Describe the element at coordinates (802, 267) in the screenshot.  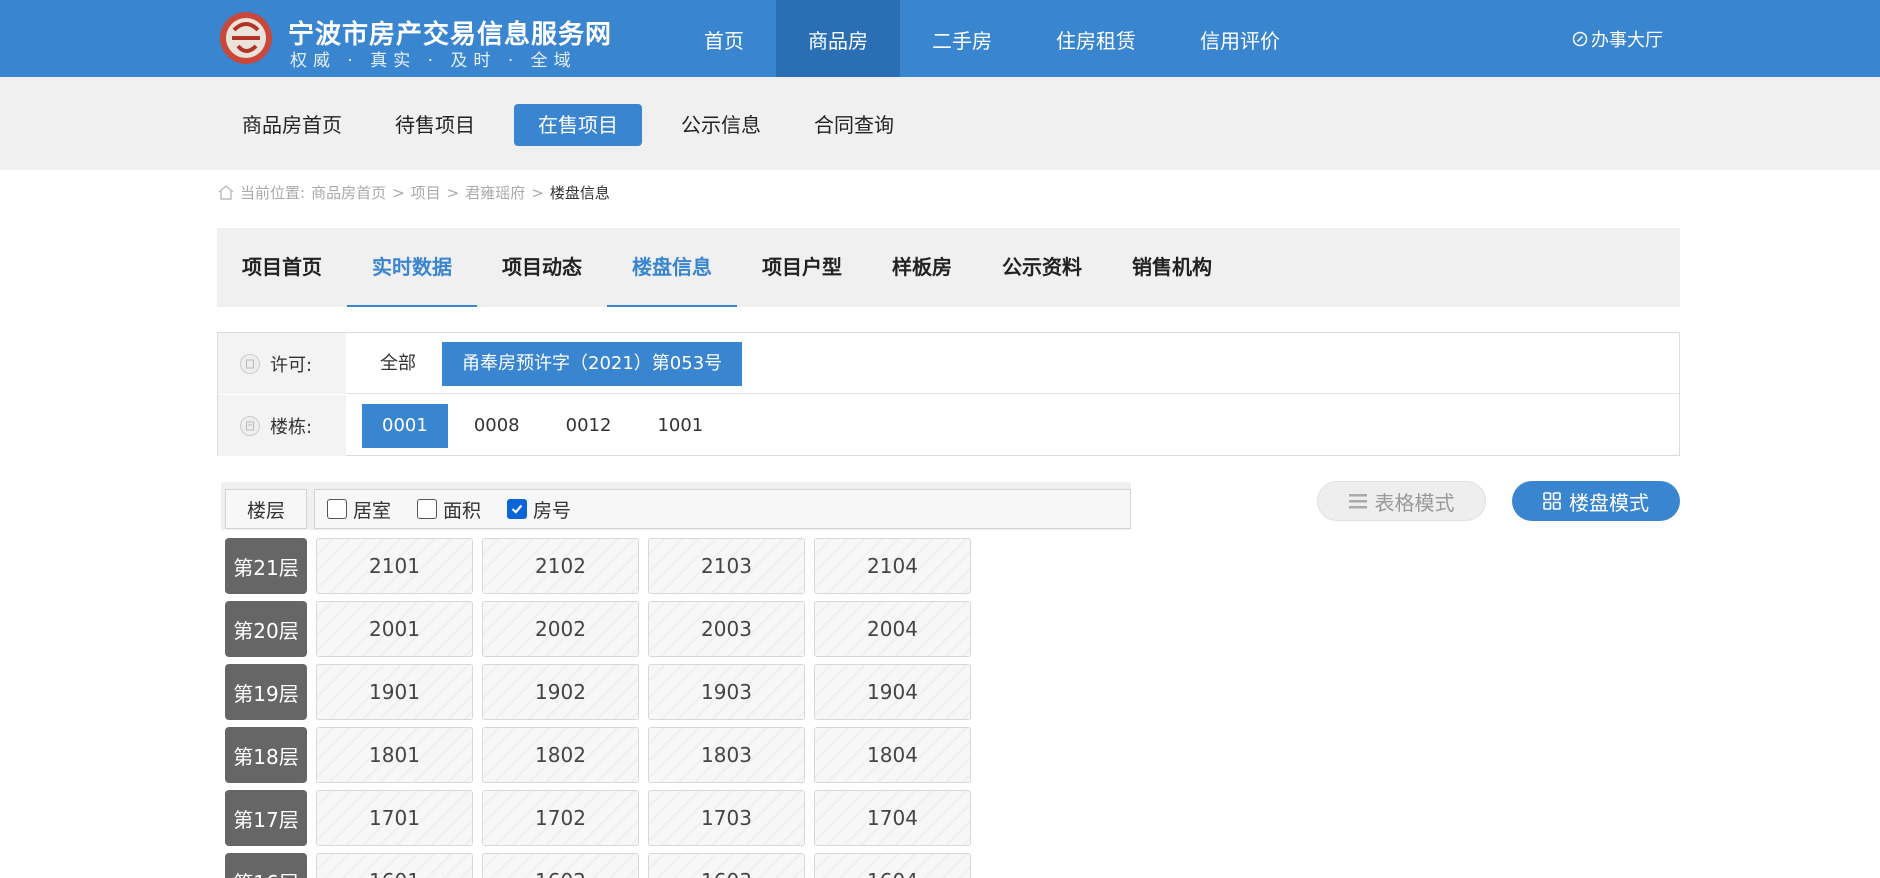
I see `tab-floor-plans: 项目户型` at that location.